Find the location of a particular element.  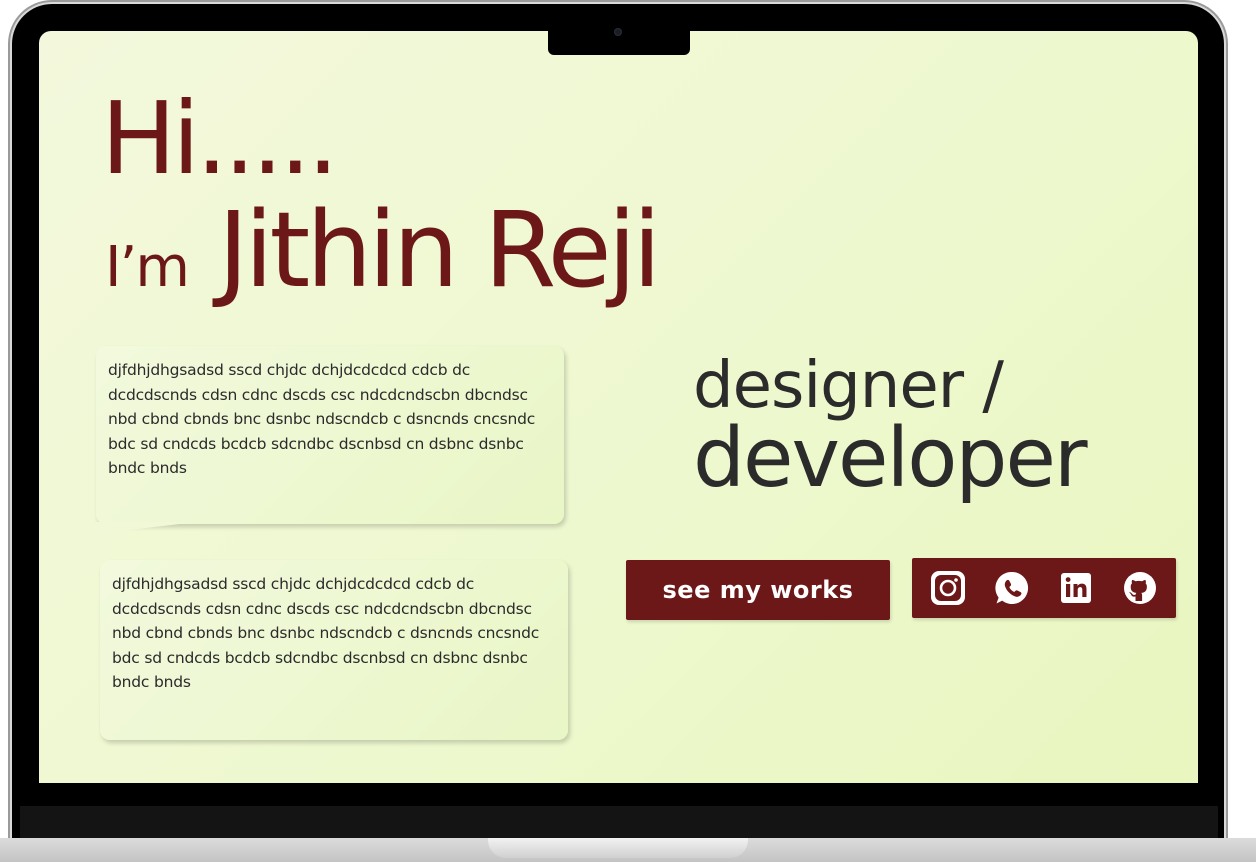

linkedin-icon is located at coordinates (1076, 588).